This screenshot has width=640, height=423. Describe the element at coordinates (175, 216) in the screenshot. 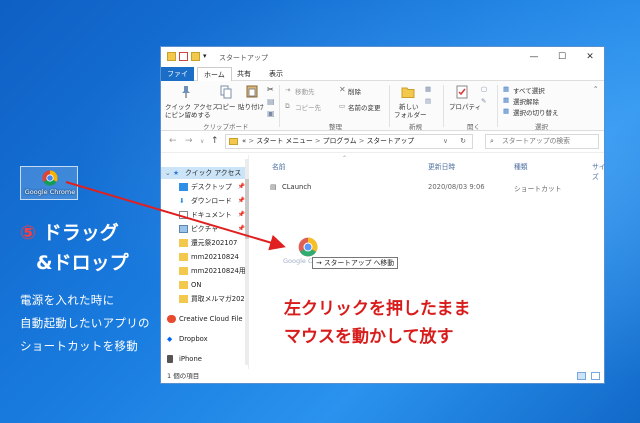

I see `drag-arrow` at that location.